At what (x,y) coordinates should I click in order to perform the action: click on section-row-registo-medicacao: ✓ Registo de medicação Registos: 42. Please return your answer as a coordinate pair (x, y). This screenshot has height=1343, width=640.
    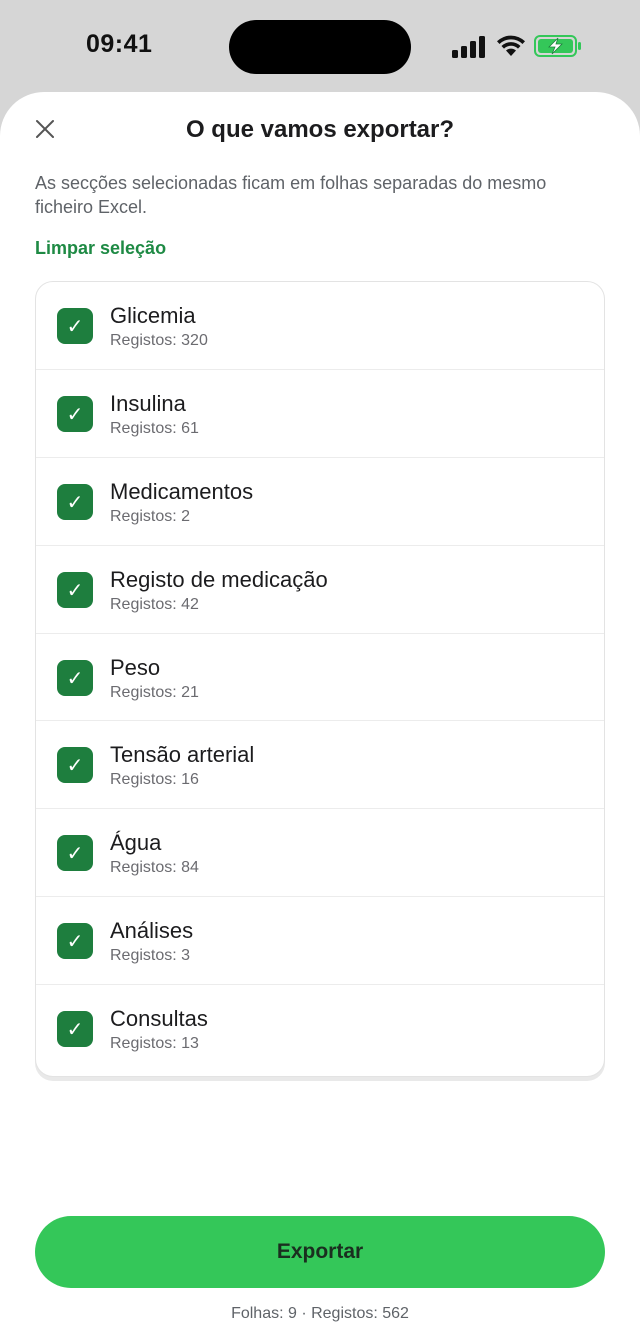
    Looking at the image, I should click on (320, 590).